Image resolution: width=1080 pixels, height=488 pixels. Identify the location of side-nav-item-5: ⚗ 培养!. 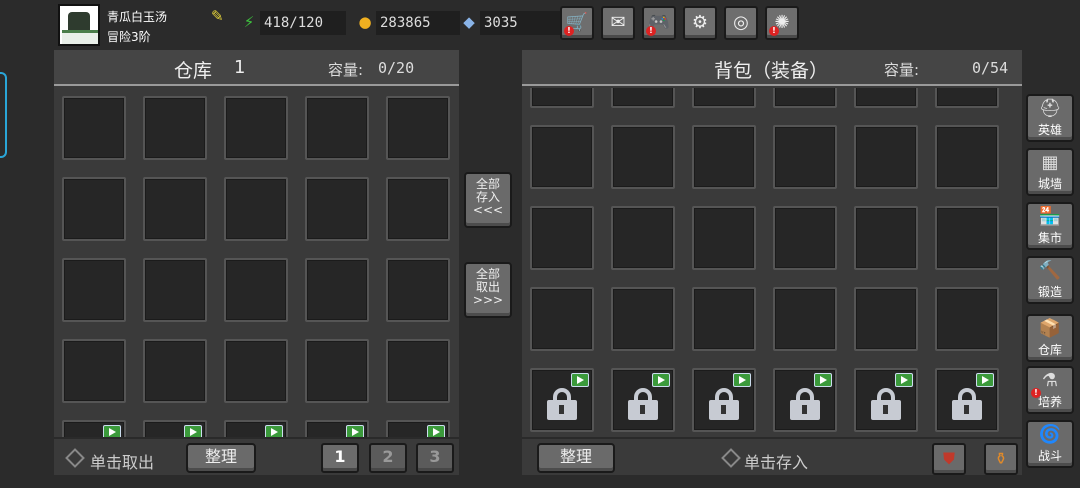
(1050, 390).